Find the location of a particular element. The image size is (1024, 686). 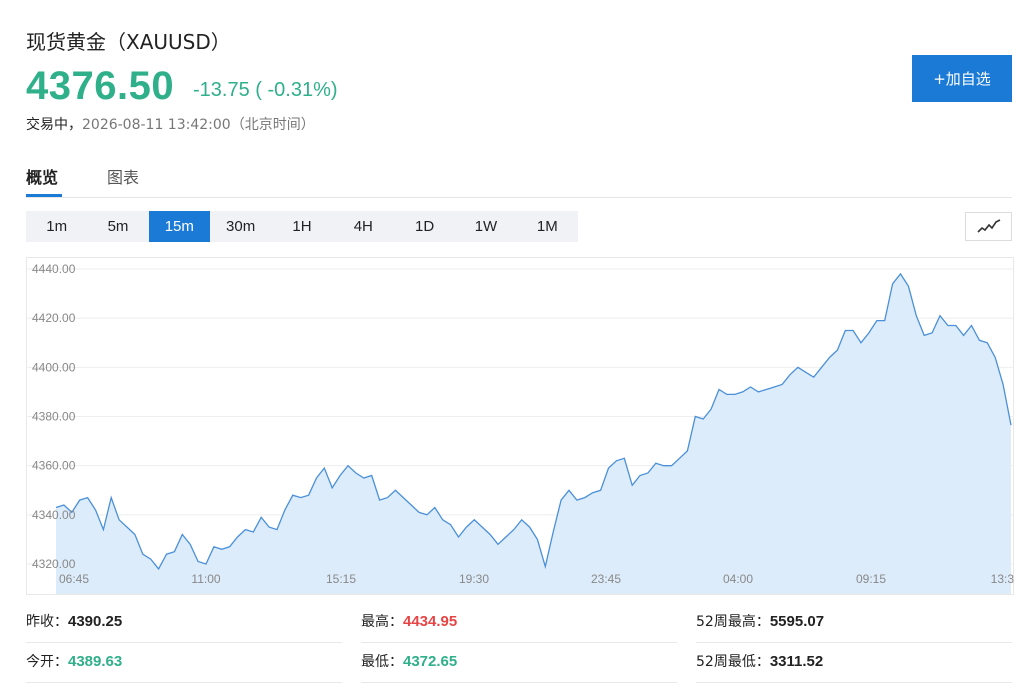

stat-label: 最低： is located at coordinates (382, 662).